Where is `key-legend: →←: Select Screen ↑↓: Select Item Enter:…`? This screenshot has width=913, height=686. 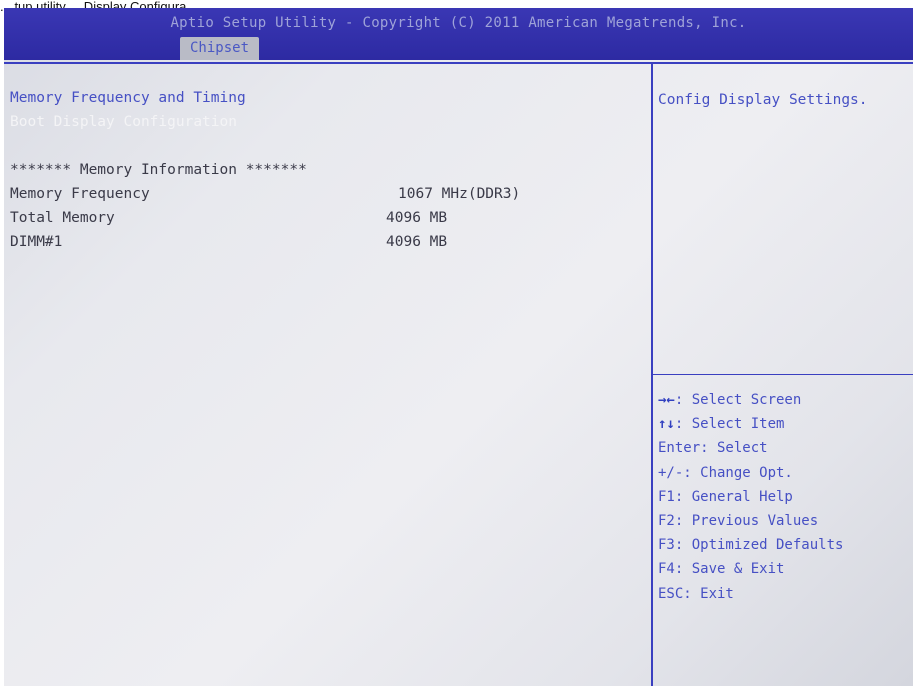 key-legend: →←: Select Screen ↑↓: Select Item Enter:… is located at coordinates (783, 497).